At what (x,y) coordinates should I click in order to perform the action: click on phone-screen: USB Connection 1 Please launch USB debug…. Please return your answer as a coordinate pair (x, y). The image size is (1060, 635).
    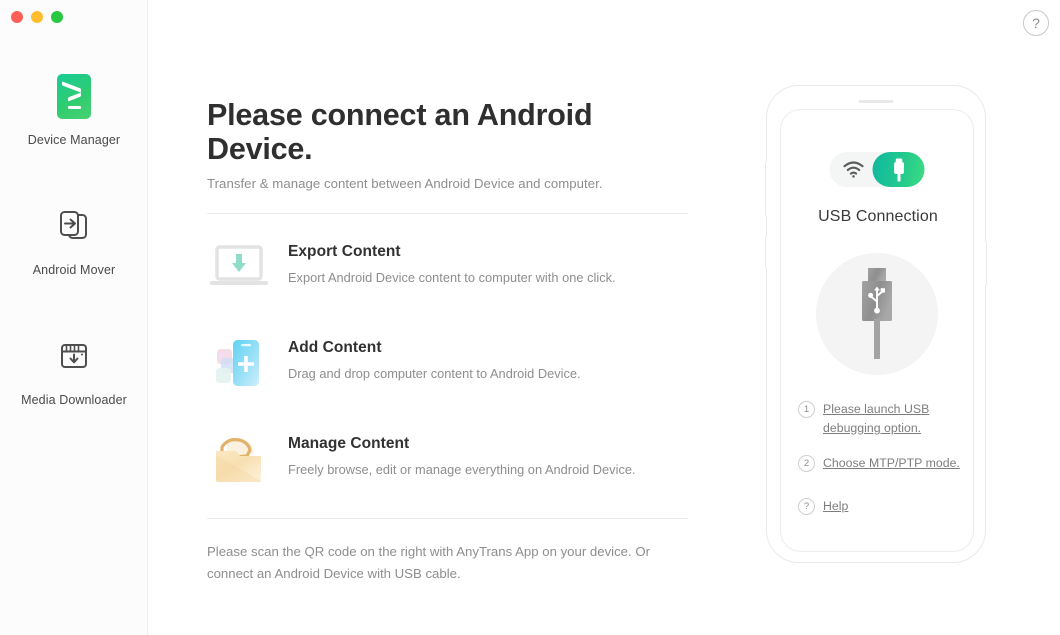
    Looking at the image, I should click on (877, 330).